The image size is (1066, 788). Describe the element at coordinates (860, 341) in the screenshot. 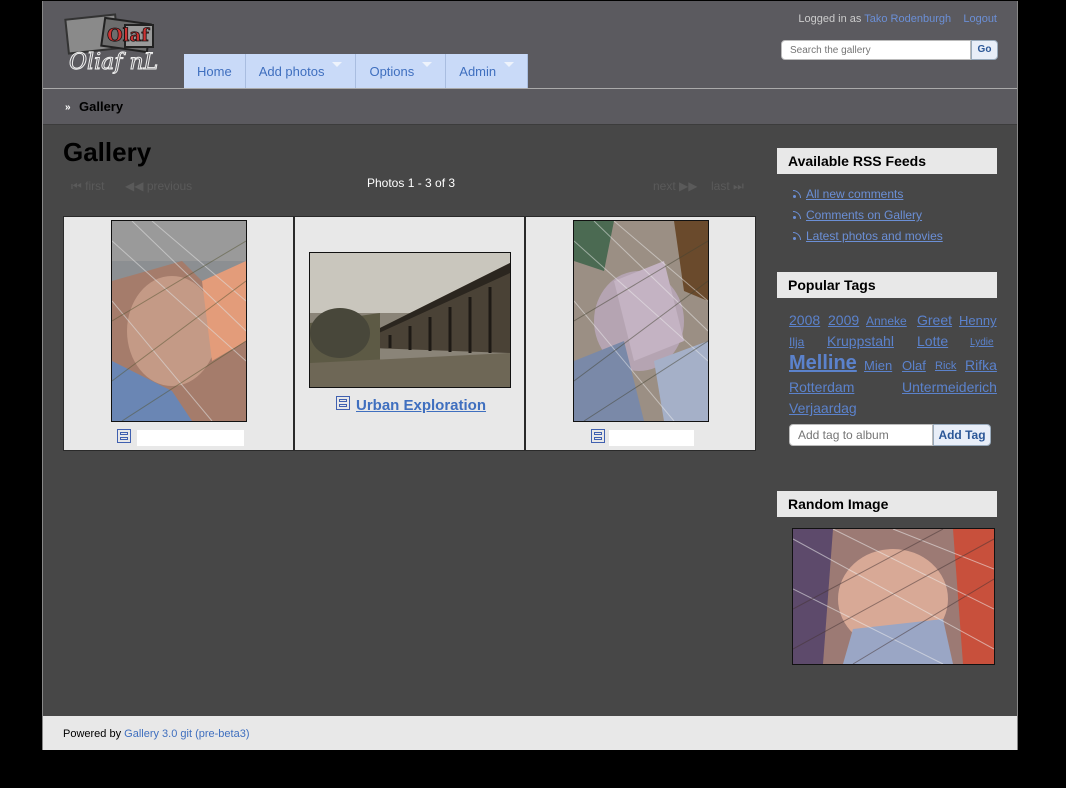

I see `tag-link: Kruppstahl` at that location.